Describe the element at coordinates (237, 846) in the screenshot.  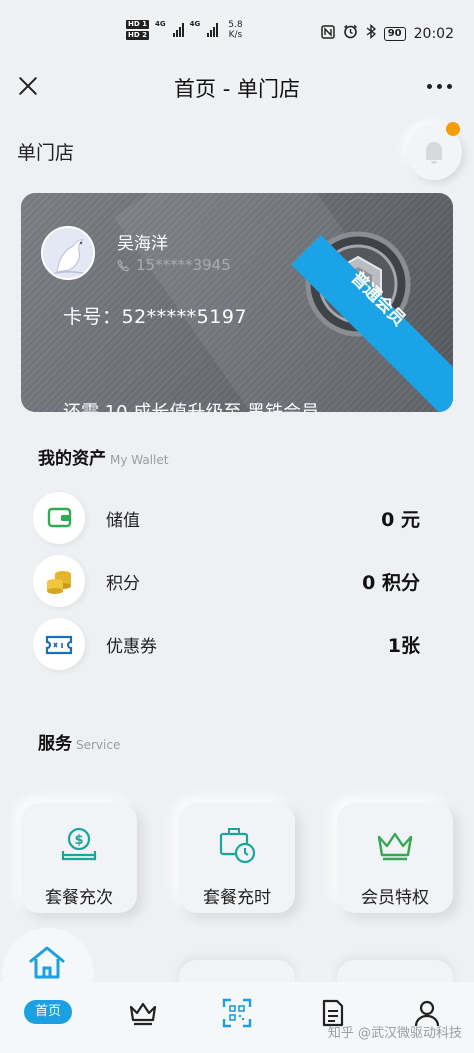
I see `briefcase-clock-icon` at that location.